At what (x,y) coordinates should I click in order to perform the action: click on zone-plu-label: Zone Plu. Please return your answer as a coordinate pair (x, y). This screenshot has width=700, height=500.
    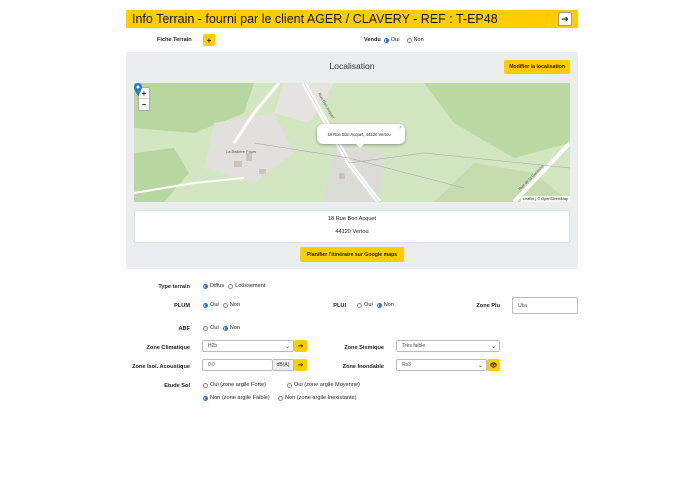
    Looking at the image, I should click on (488, 306).